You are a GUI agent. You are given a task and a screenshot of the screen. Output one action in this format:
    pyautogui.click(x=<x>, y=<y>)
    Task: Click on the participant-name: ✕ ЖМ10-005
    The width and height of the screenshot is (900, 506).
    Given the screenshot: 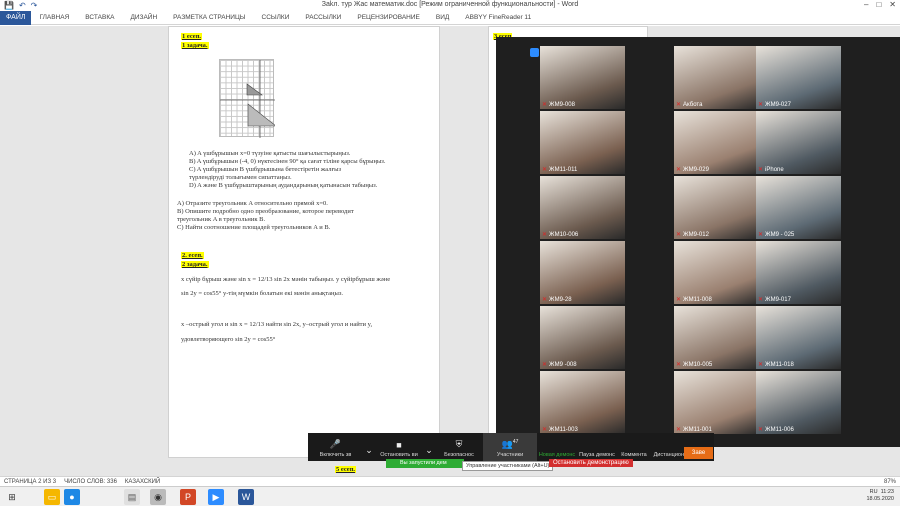 What is the action you would take?
    pyautogui.click(x=694, y=365)
    